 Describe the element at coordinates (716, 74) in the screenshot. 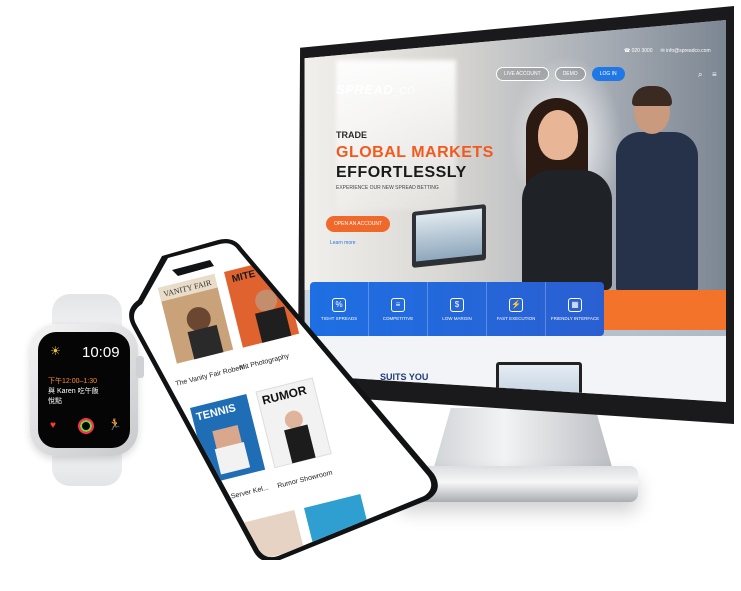

I see `menu-icon: ≡` at that location.